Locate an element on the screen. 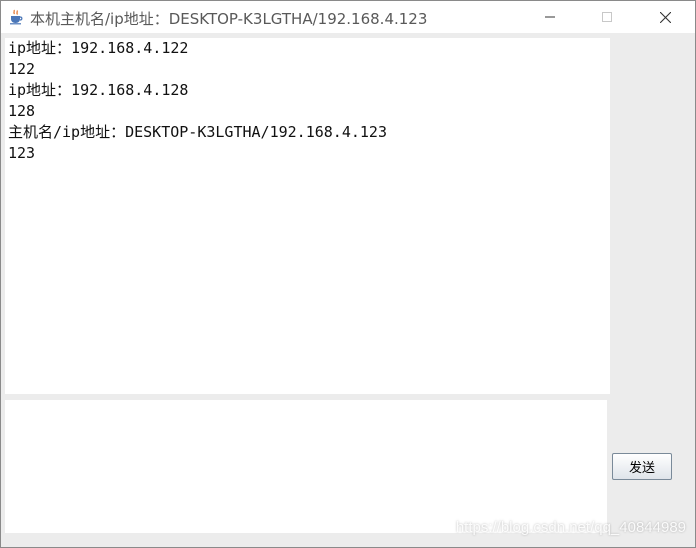  java-coffee-cup-icon is located at coordinates (16, 17).